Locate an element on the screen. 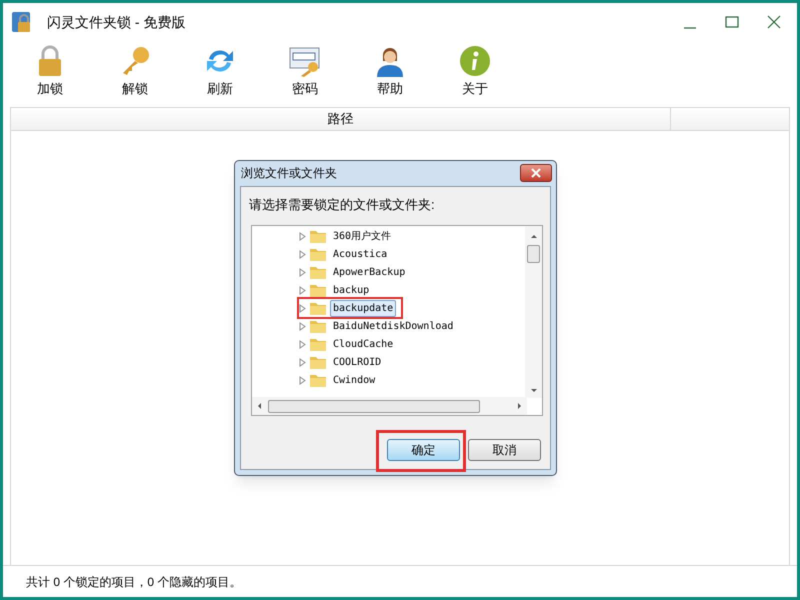 The image size is (800, 600). toolbar-button: 解锁 is located at coordinates (135, 71).